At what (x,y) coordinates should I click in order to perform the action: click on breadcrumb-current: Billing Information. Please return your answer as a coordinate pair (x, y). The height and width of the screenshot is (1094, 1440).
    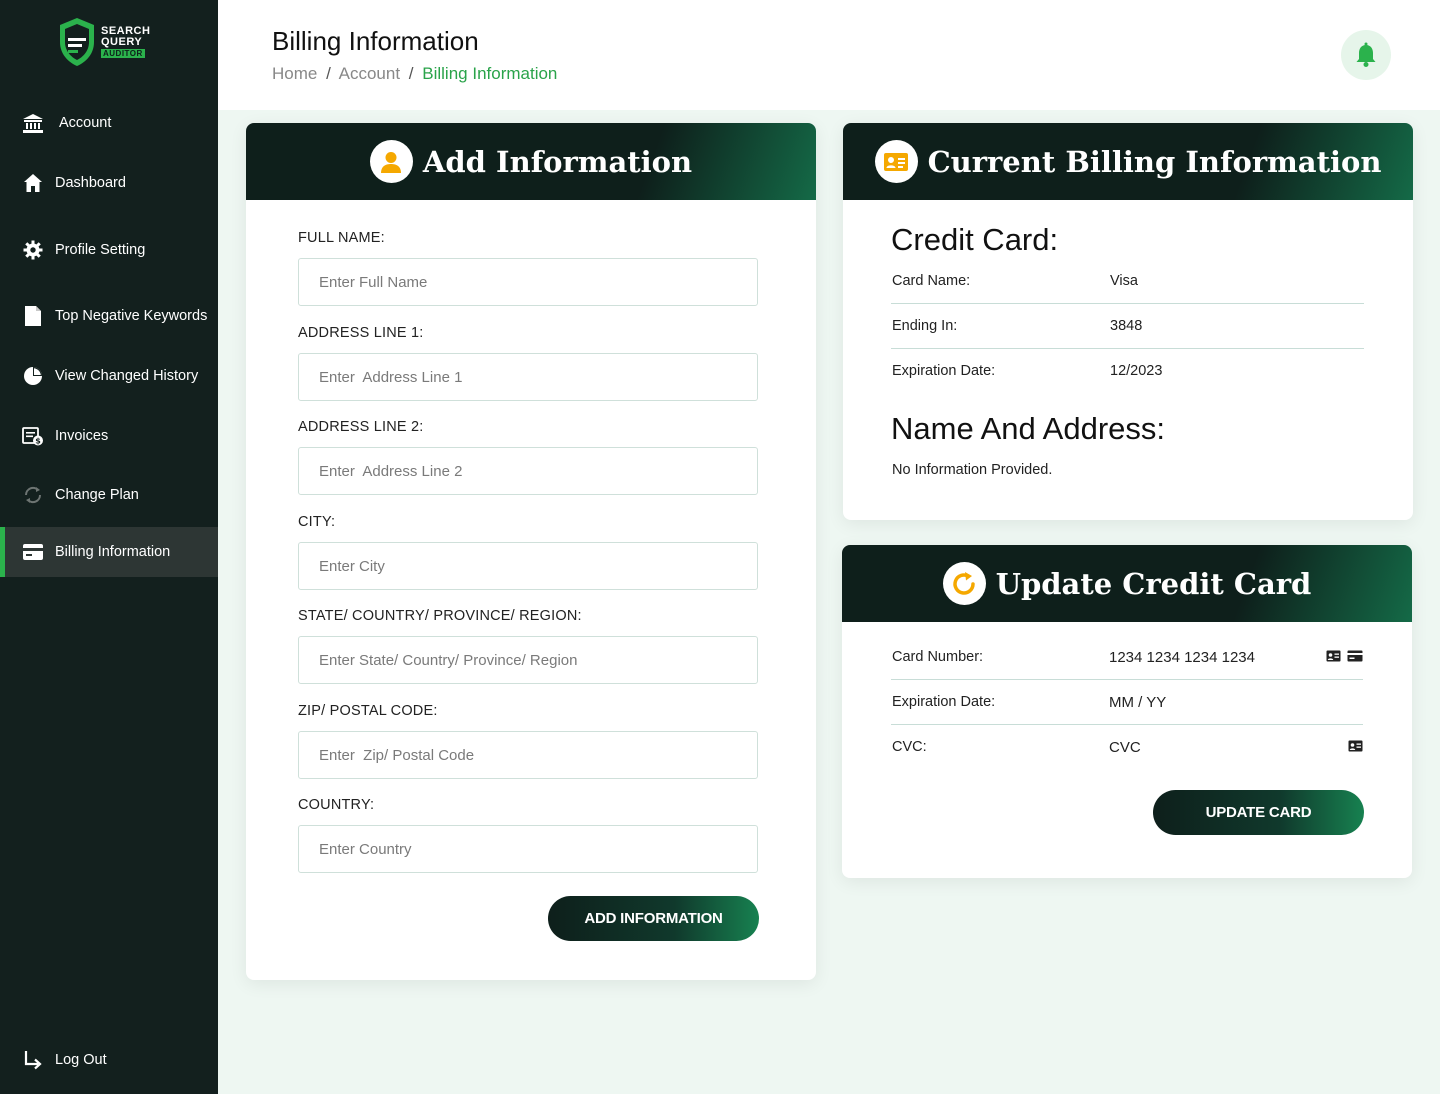
    Looking at the image, I should click on (490, 73).